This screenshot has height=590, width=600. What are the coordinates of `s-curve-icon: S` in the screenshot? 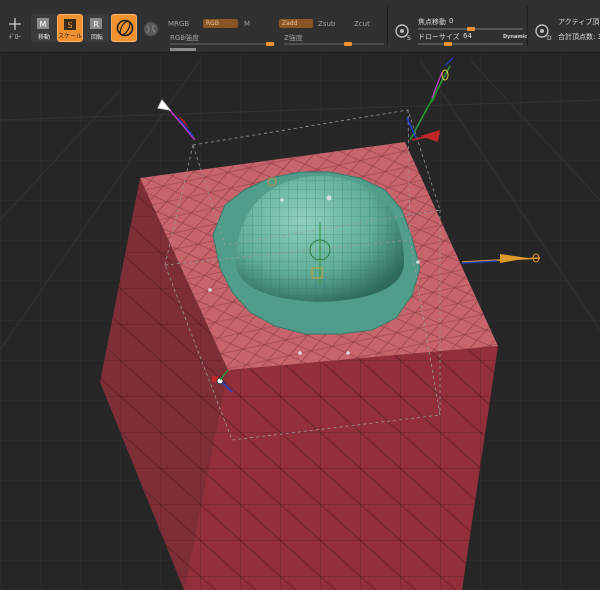 It's located at (402, 32).